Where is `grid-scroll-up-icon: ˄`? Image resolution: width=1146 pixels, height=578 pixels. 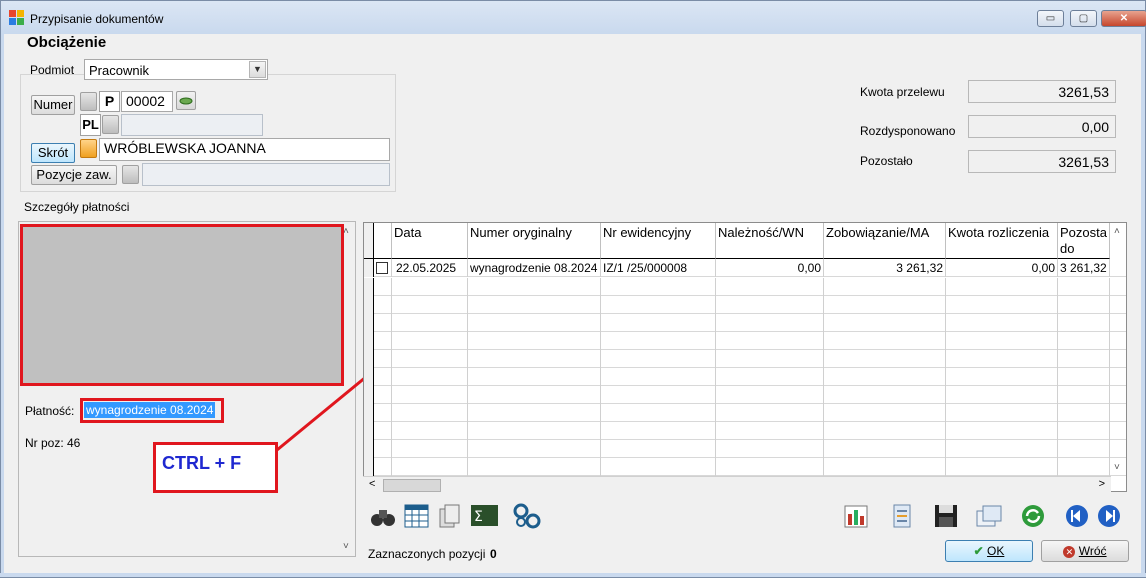 grid-scroll-up-icon: ˄ is located at coordinates (1117, 231).